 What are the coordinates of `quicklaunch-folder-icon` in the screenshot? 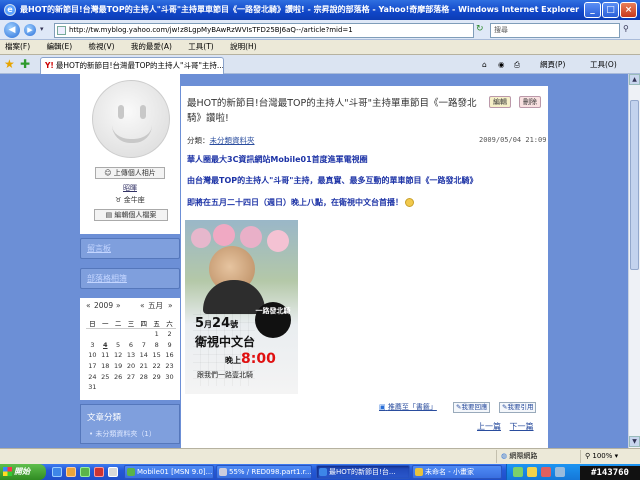 It's located at (71, 472).